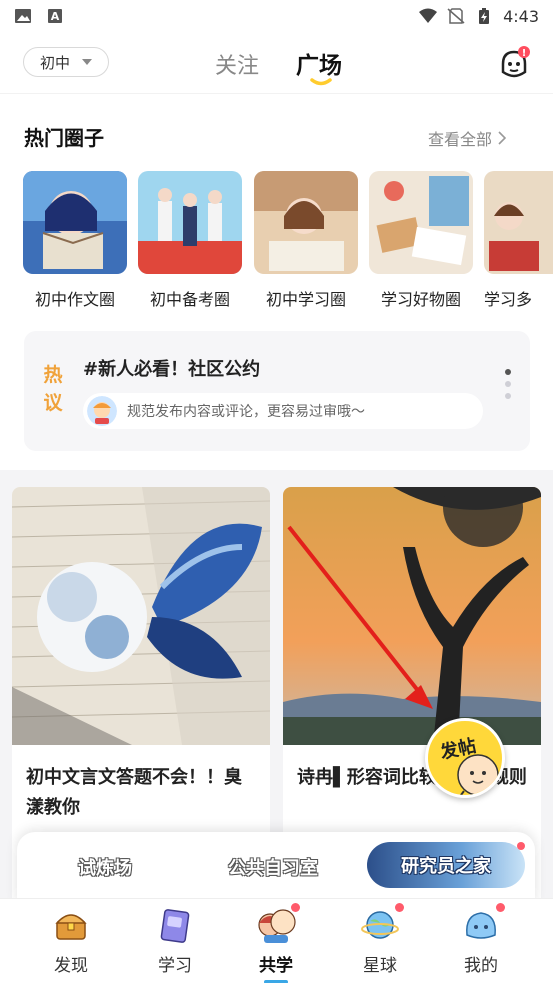 The height and width of the screenshot is (983, 553). Describe the element at coordinates (276, 16) in the screenshot. I see `status-bar: A 4:43` at that location.